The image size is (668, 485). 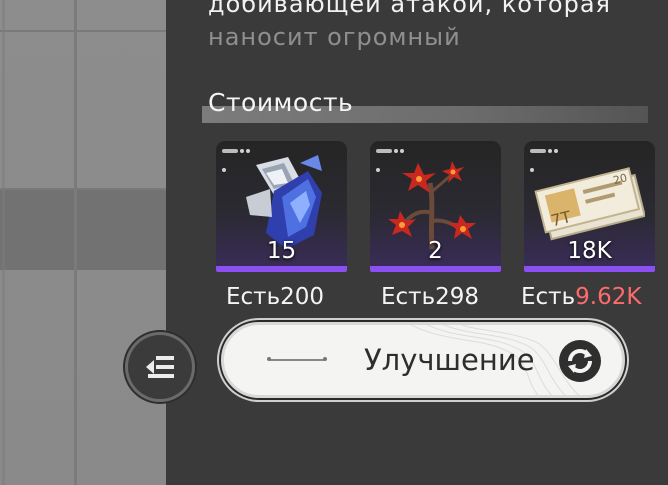 I want to click on collapse-panel-button, so click(x=160, y=367).